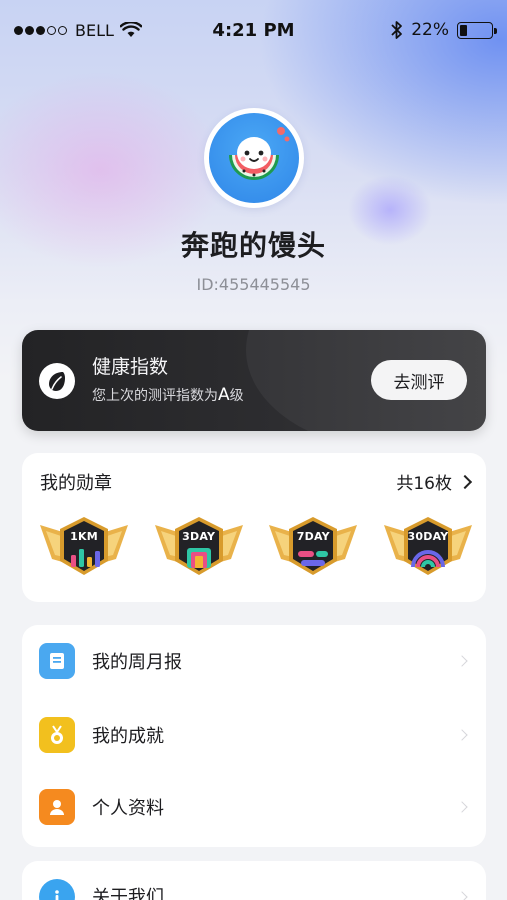 This screenshot has width=507, height=900. What do you see at coordinates (57, 661) in the screenshot?
I see `report-icon` at bounding box center [57, 661].